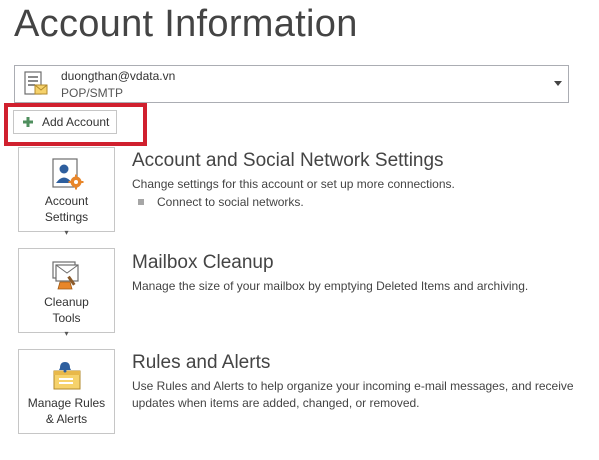 The image size is (599, 460). I want to click on account-settings-button: Account Settings ▾, so click(66, 192).